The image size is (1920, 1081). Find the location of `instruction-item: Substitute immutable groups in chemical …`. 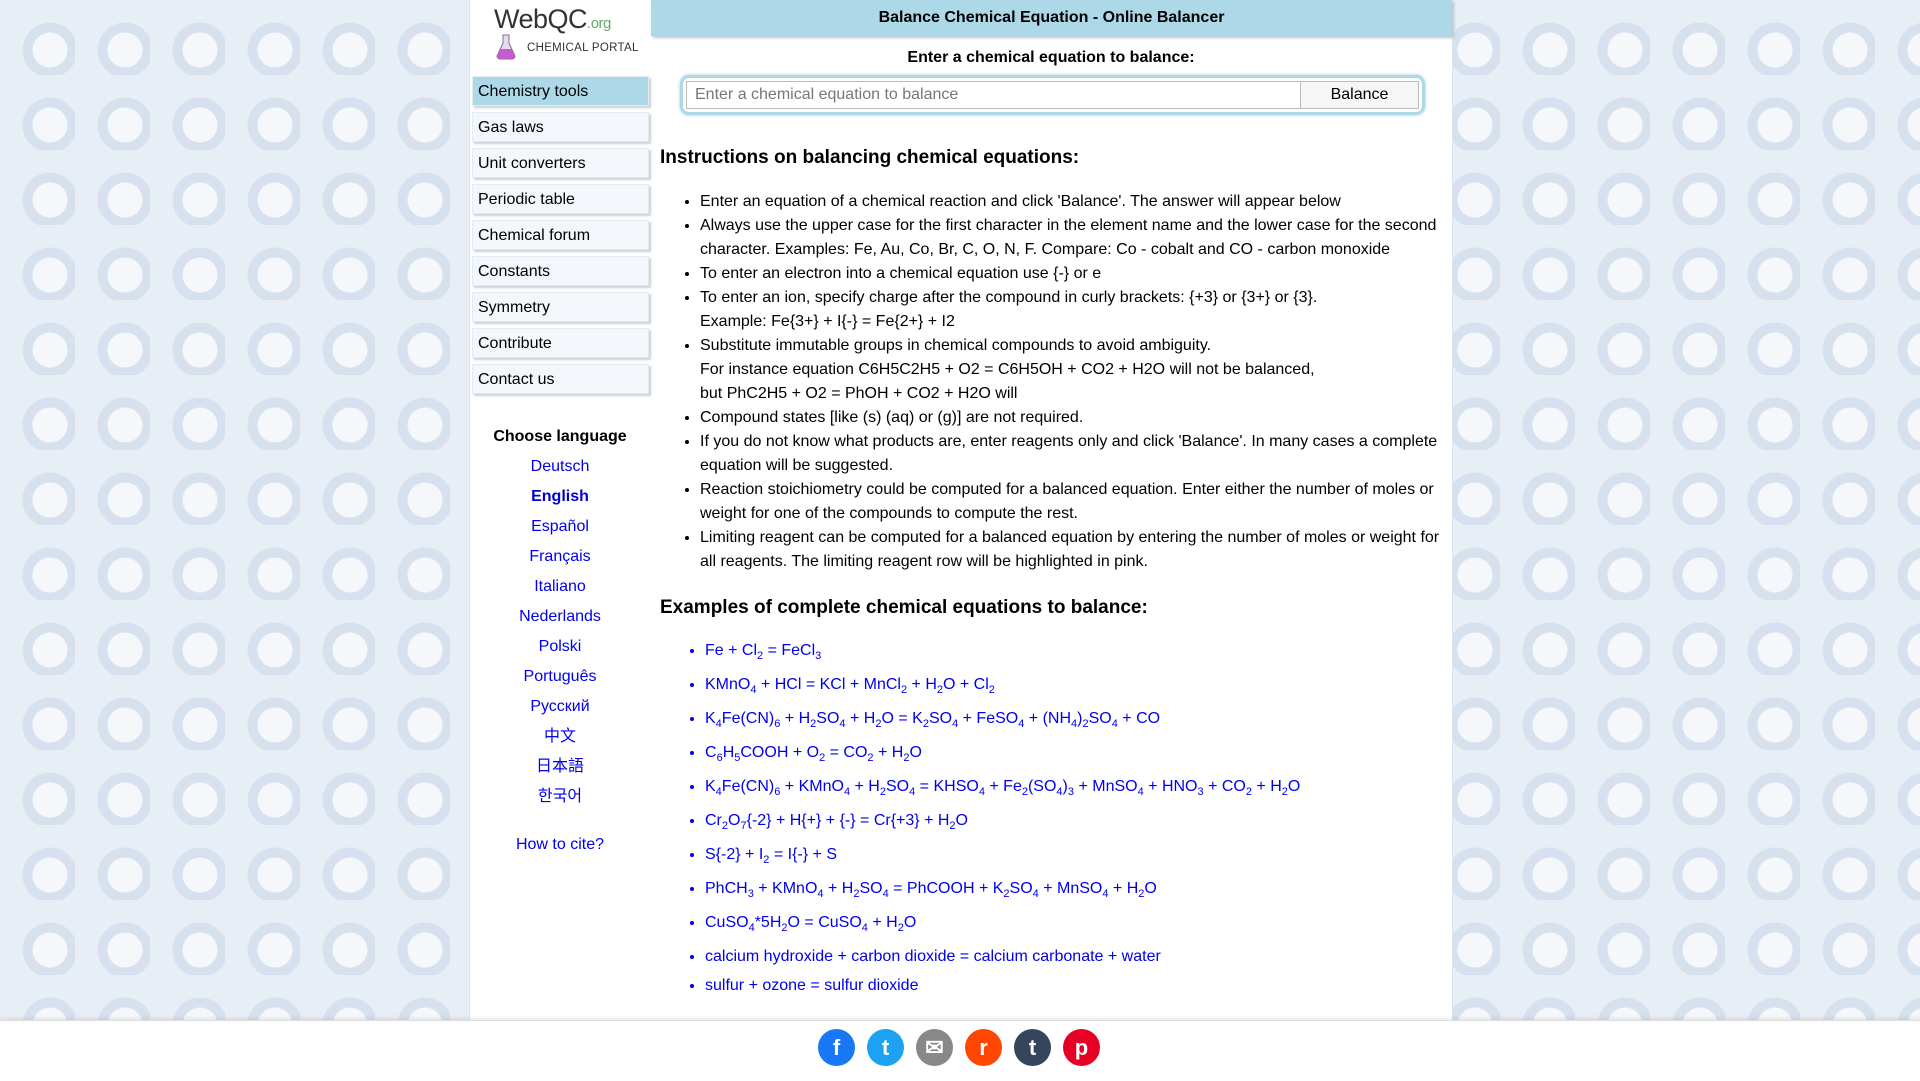

instruction-item: Substitute immutable groups in chemical … is located at coordinates (1076, 370).